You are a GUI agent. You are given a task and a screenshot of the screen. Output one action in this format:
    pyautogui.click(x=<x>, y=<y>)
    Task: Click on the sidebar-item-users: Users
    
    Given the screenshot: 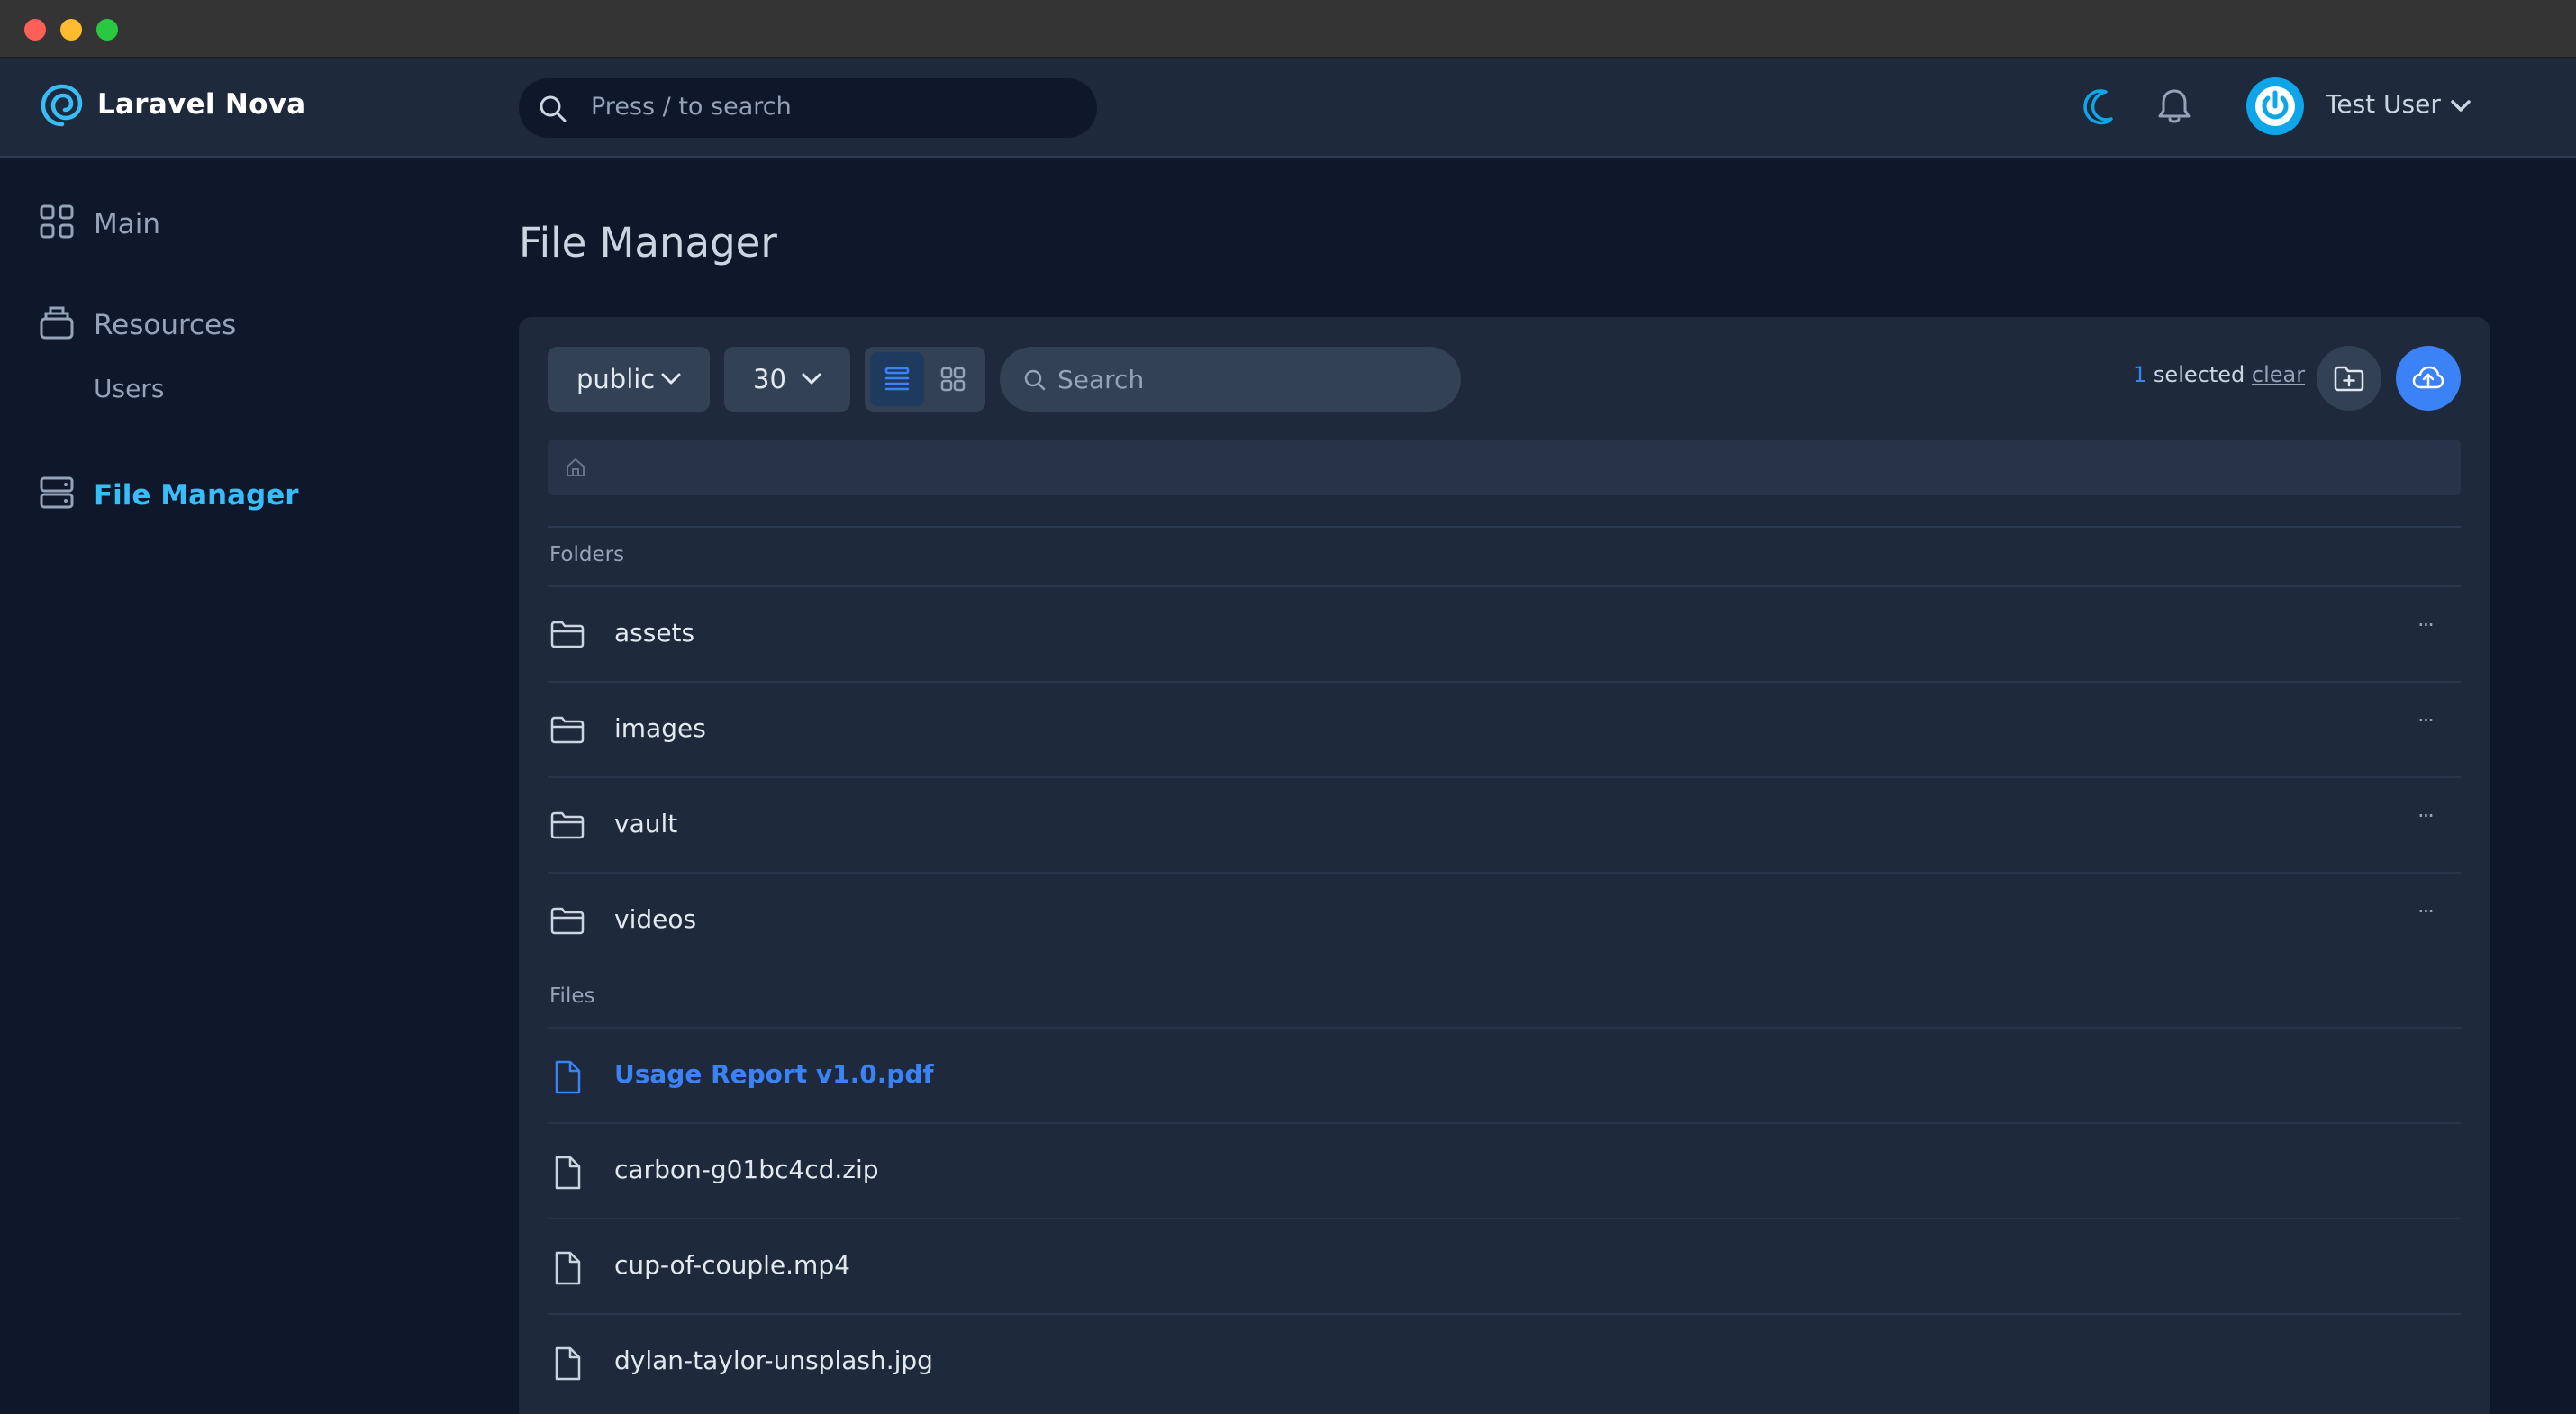 What is the action you would take?
    pyautogui.click(x=129, y=388)
    